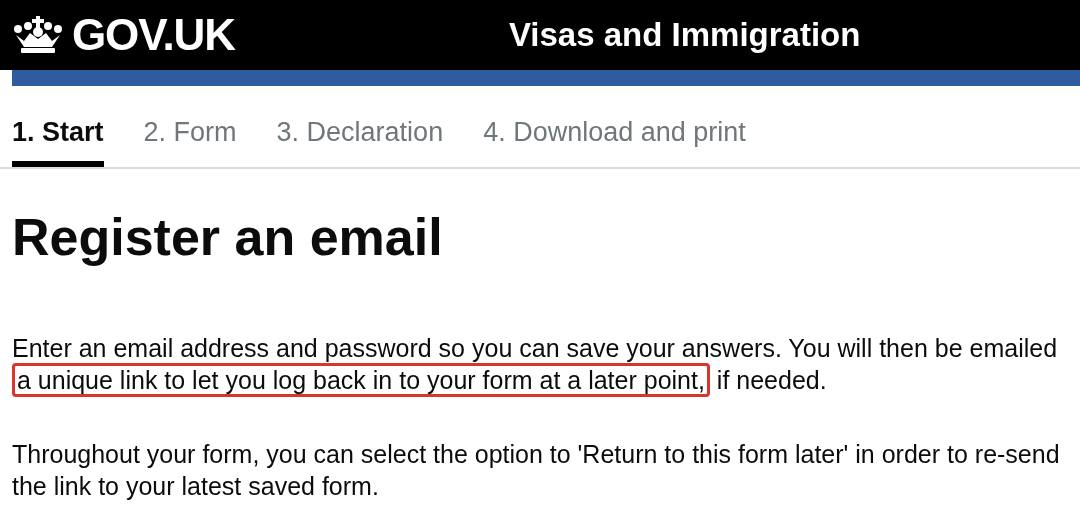  What do you see at coordinates (190, 139) in the screenshot?
I see `step-tab: 2. Form` at bounding box center [190, 139].